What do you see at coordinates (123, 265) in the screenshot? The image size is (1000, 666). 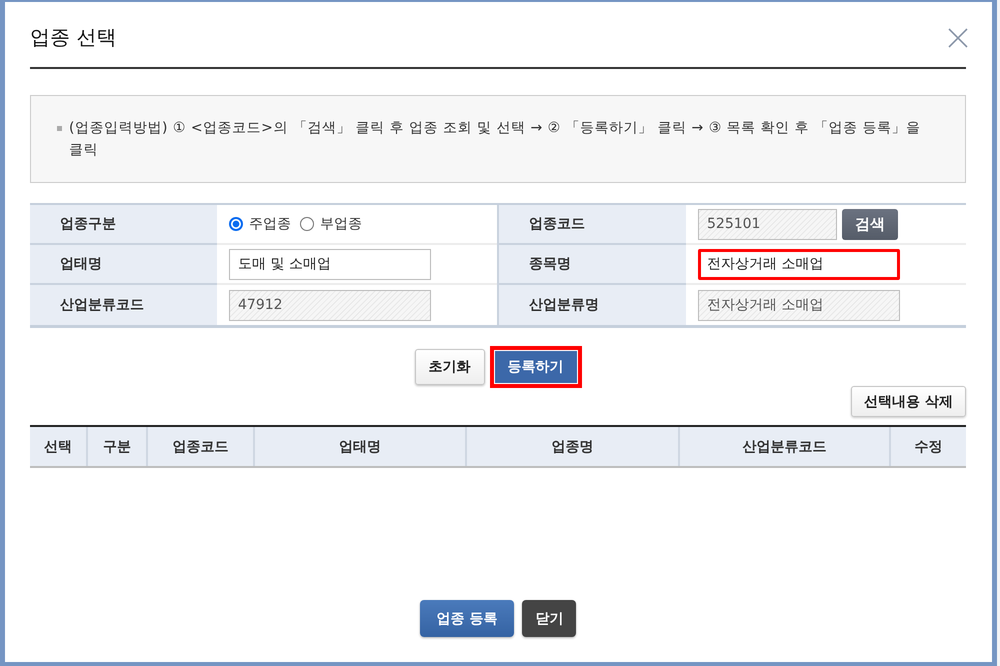 I see `field-label: 업태명` at bounding box center [123, 265].